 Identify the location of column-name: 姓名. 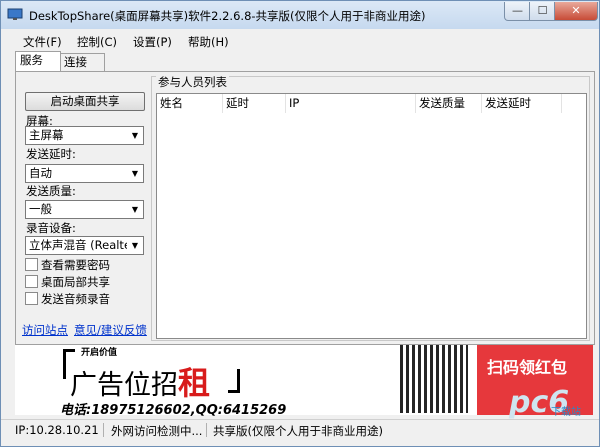
(190, 103).